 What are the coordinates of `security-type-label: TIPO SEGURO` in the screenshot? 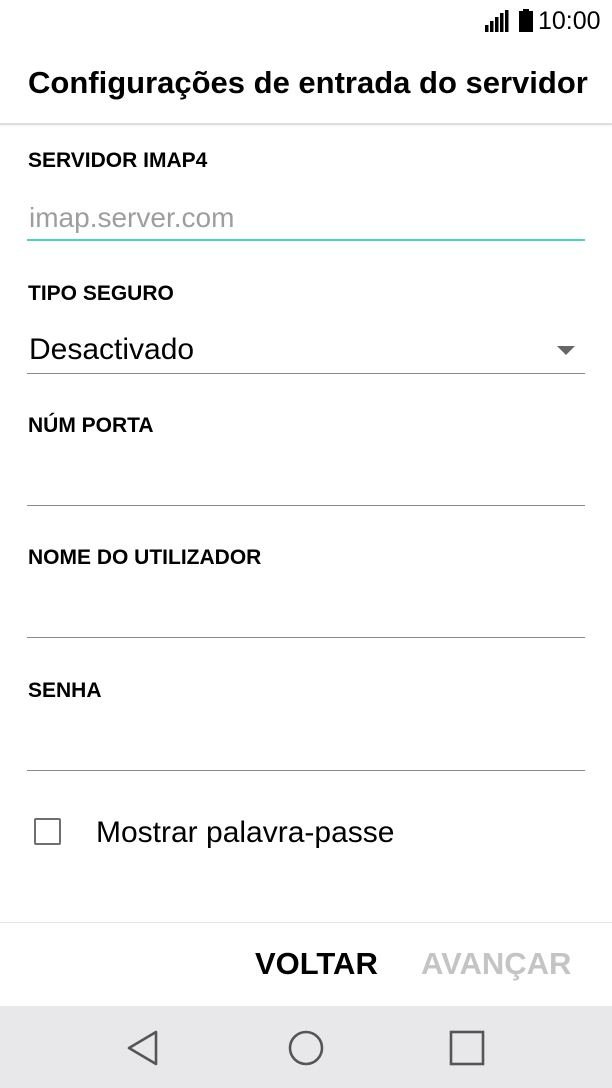 It's located at (101, 293).